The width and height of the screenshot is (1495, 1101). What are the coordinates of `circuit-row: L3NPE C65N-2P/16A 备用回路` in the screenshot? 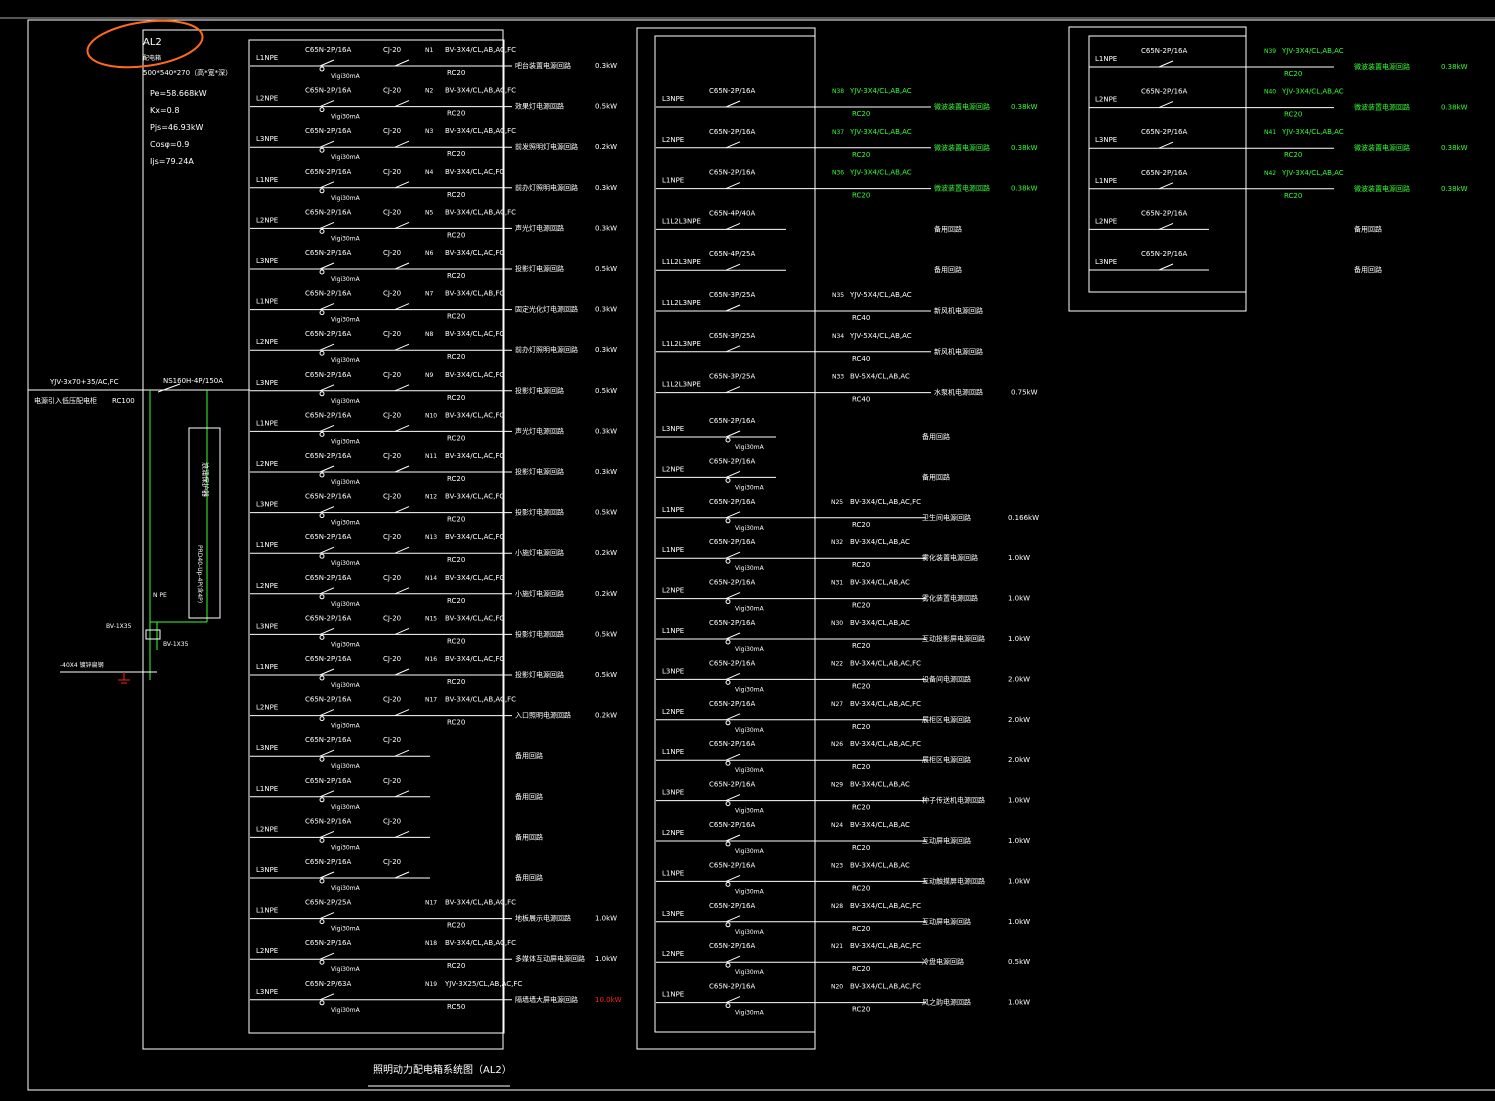 It's located at (1235, 262).